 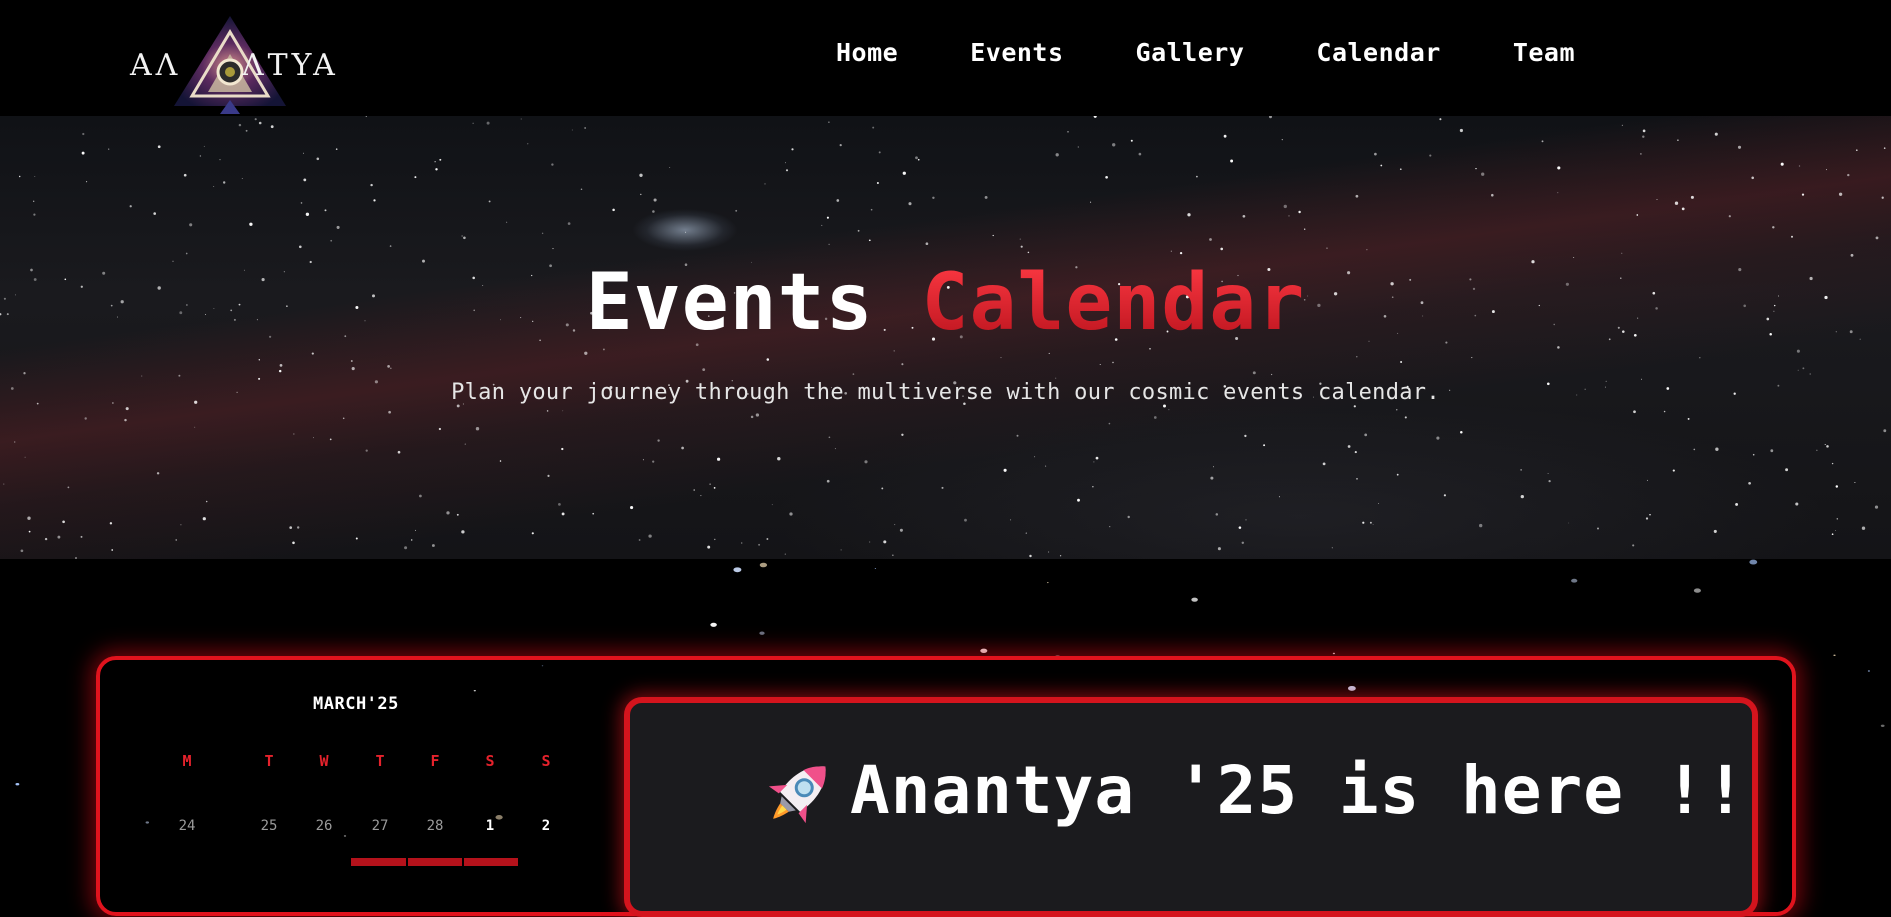 What do you see at coordinates (1016, 52) in the screenshot?
I see `nav-events: Events` at bounding box center [1016, 52].